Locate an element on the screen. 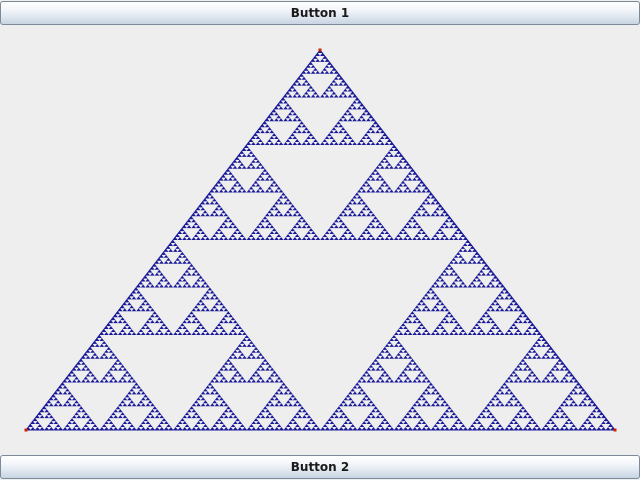 Image resolution: width=640 pixels, height=480 pixels. button-2: Button 2 is located at coordinates (320, 467).